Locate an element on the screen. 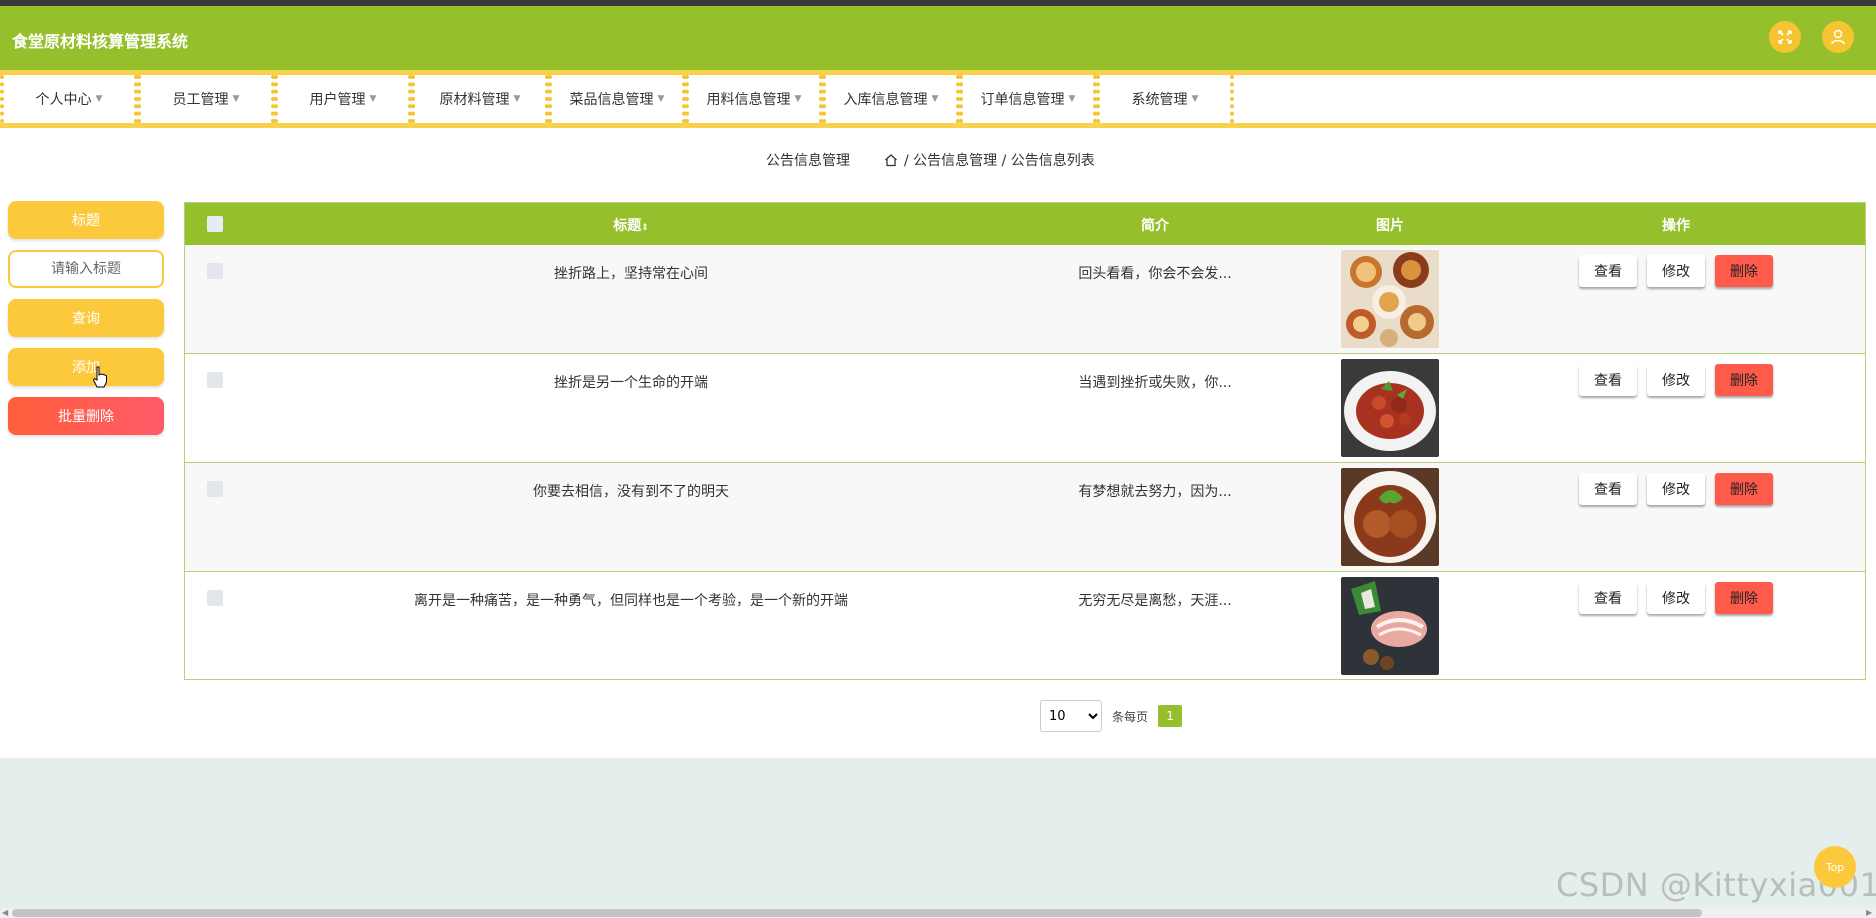  filter-label: 标题 is located at coordinates (86, 220).